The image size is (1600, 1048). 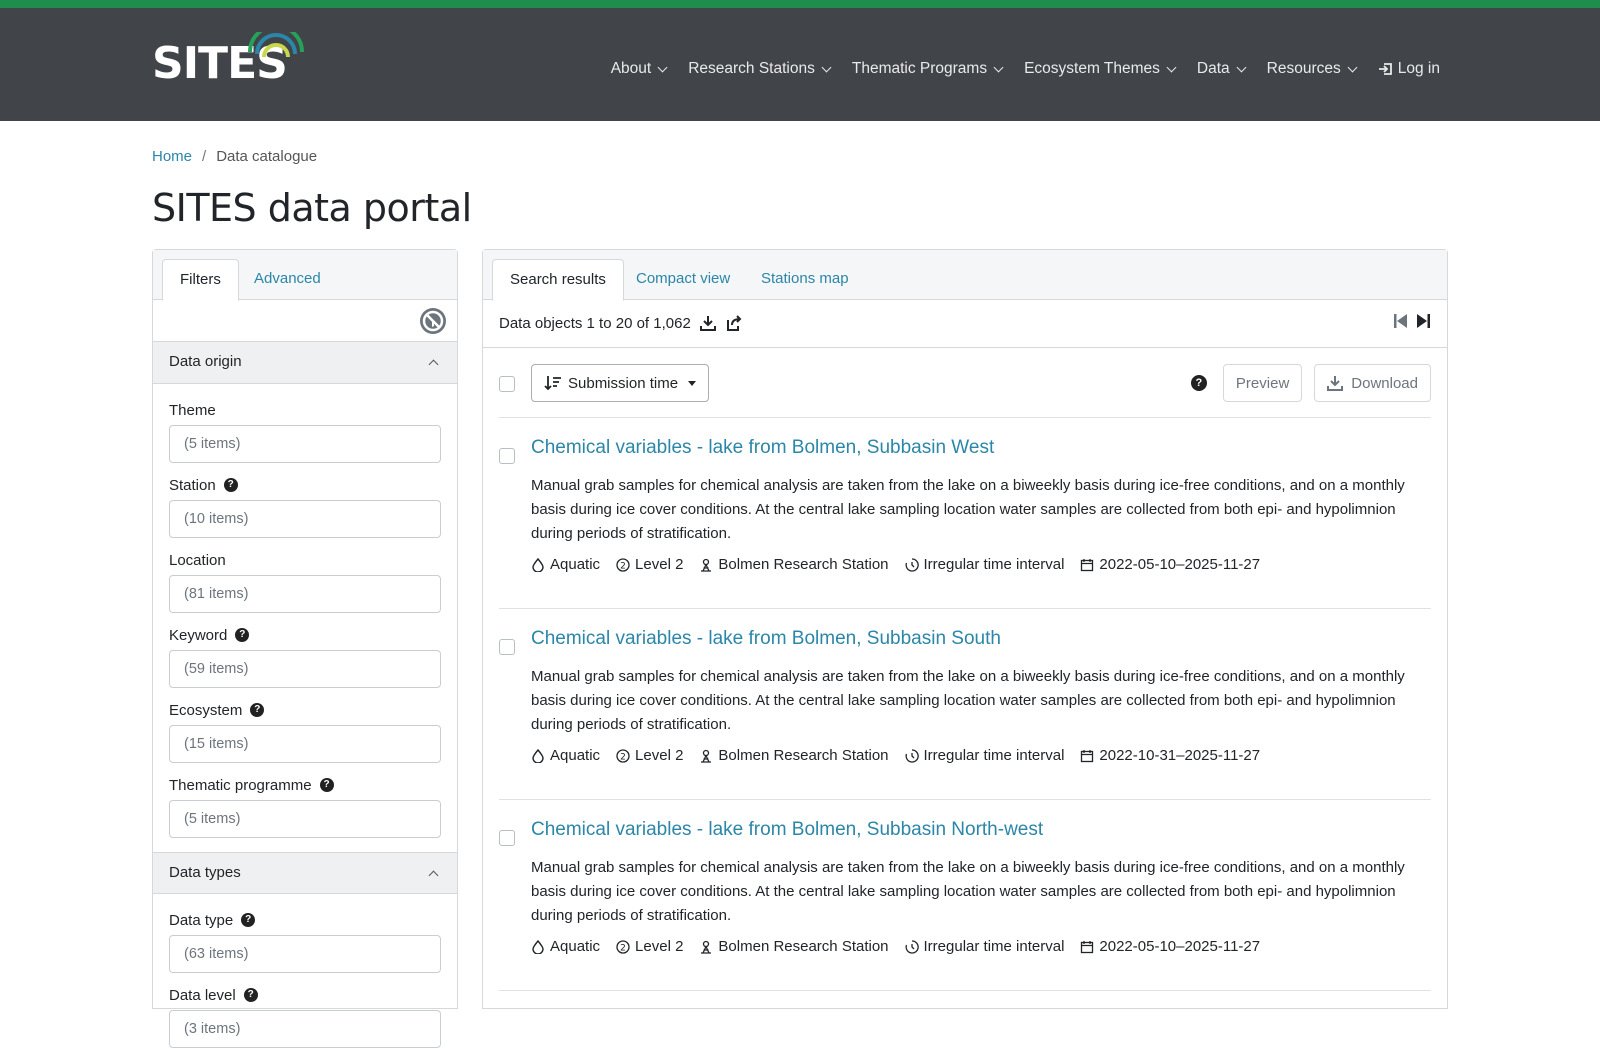 I want to click on select-all-checkbox, so click(x=507, y=384).